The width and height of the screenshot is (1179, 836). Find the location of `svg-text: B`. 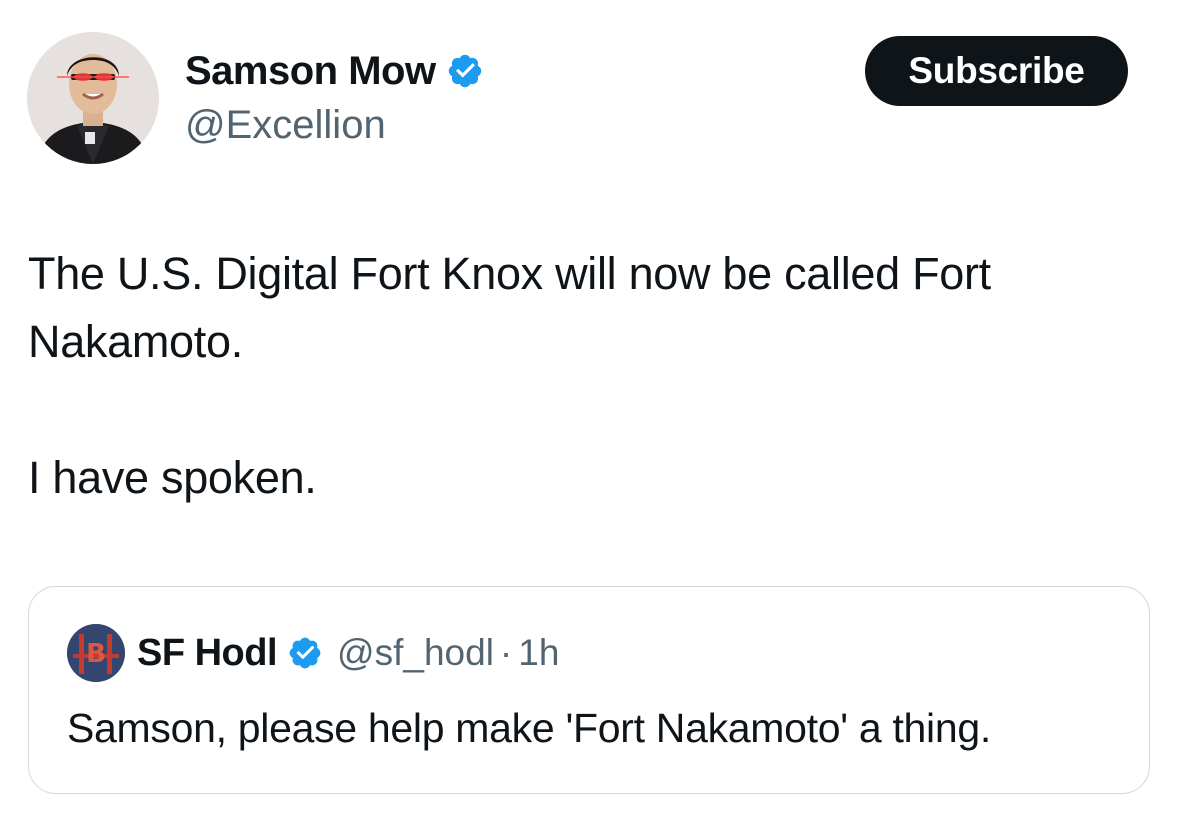

svg-text: B is located at coordinates (96, 654).